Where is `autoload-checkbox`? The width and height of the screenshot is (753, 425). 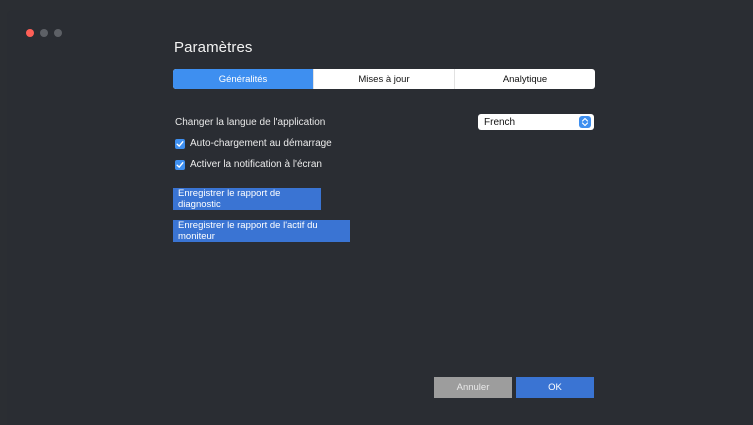 autoload-checkbox is located at coordinates (180, 143).